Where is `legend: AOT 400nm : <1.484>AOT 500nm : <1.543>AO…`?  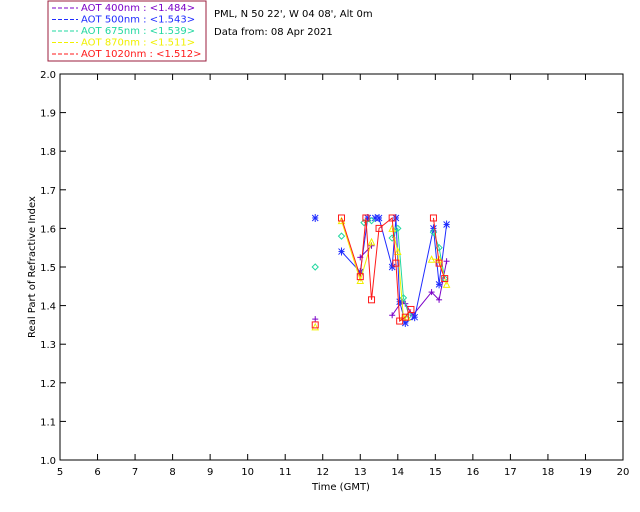
legend: AOT 400nm : <1.484>AOT 500nm : <1.543>AO… is located at coordinates (127, 31).